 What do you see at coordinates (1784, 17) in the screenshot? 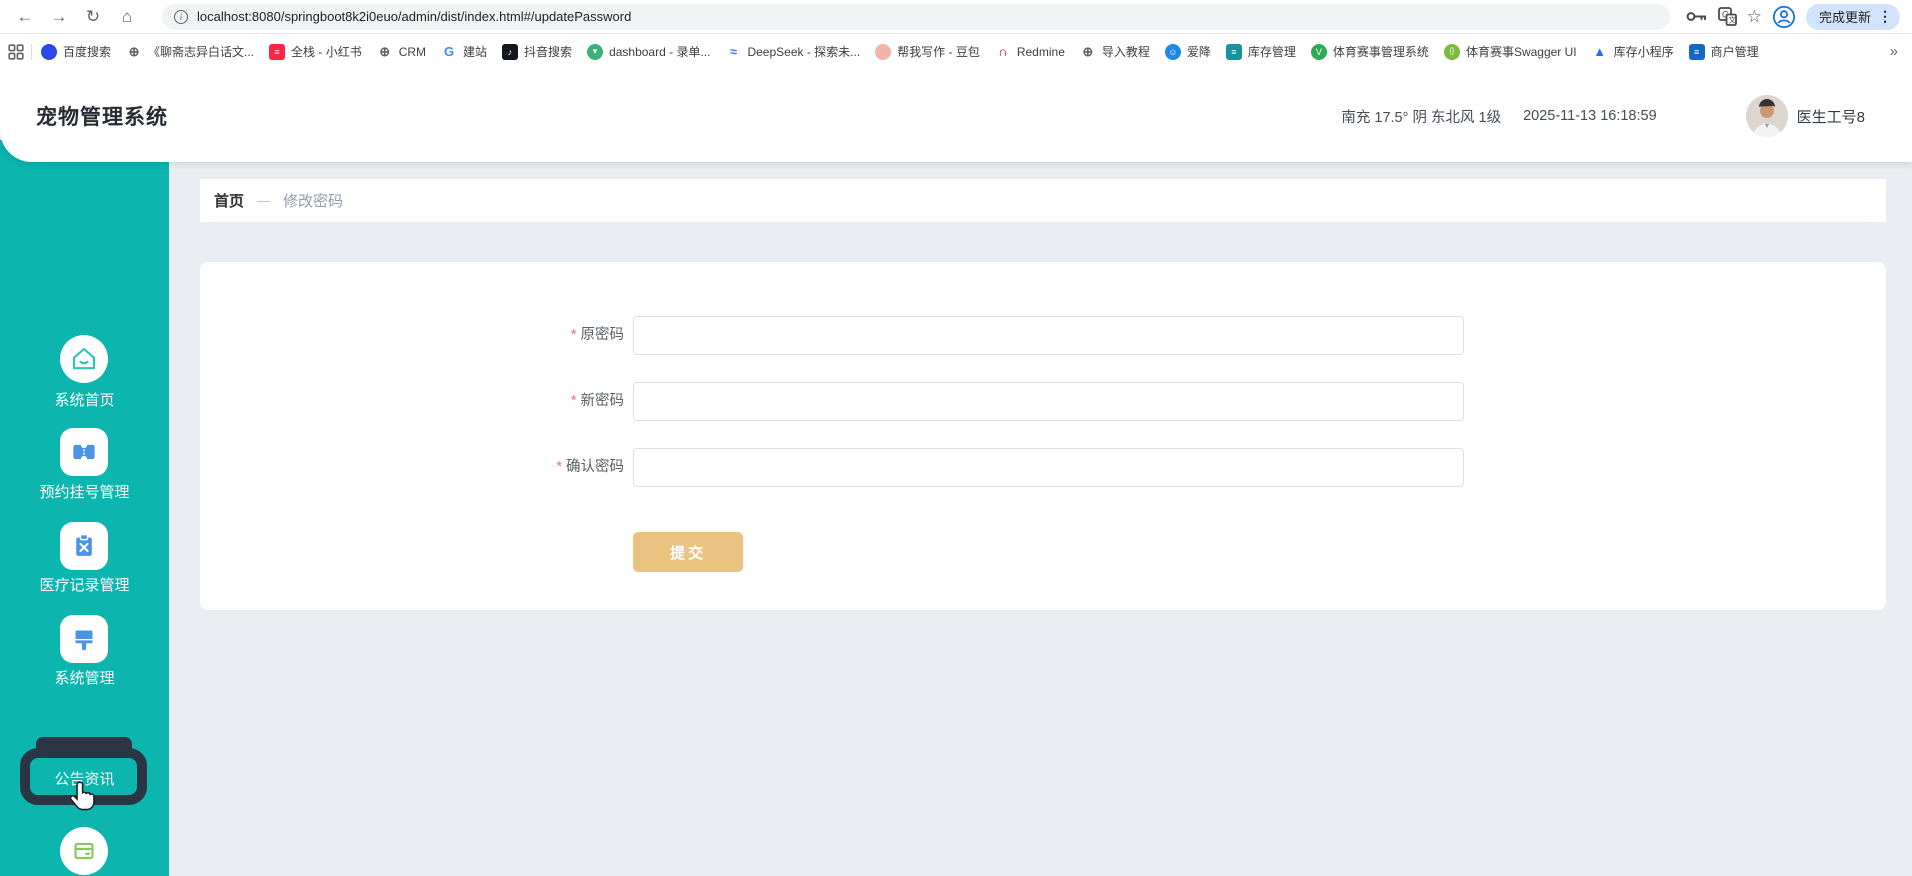
I see `profile-icon` at bounding box center [1784, 17].